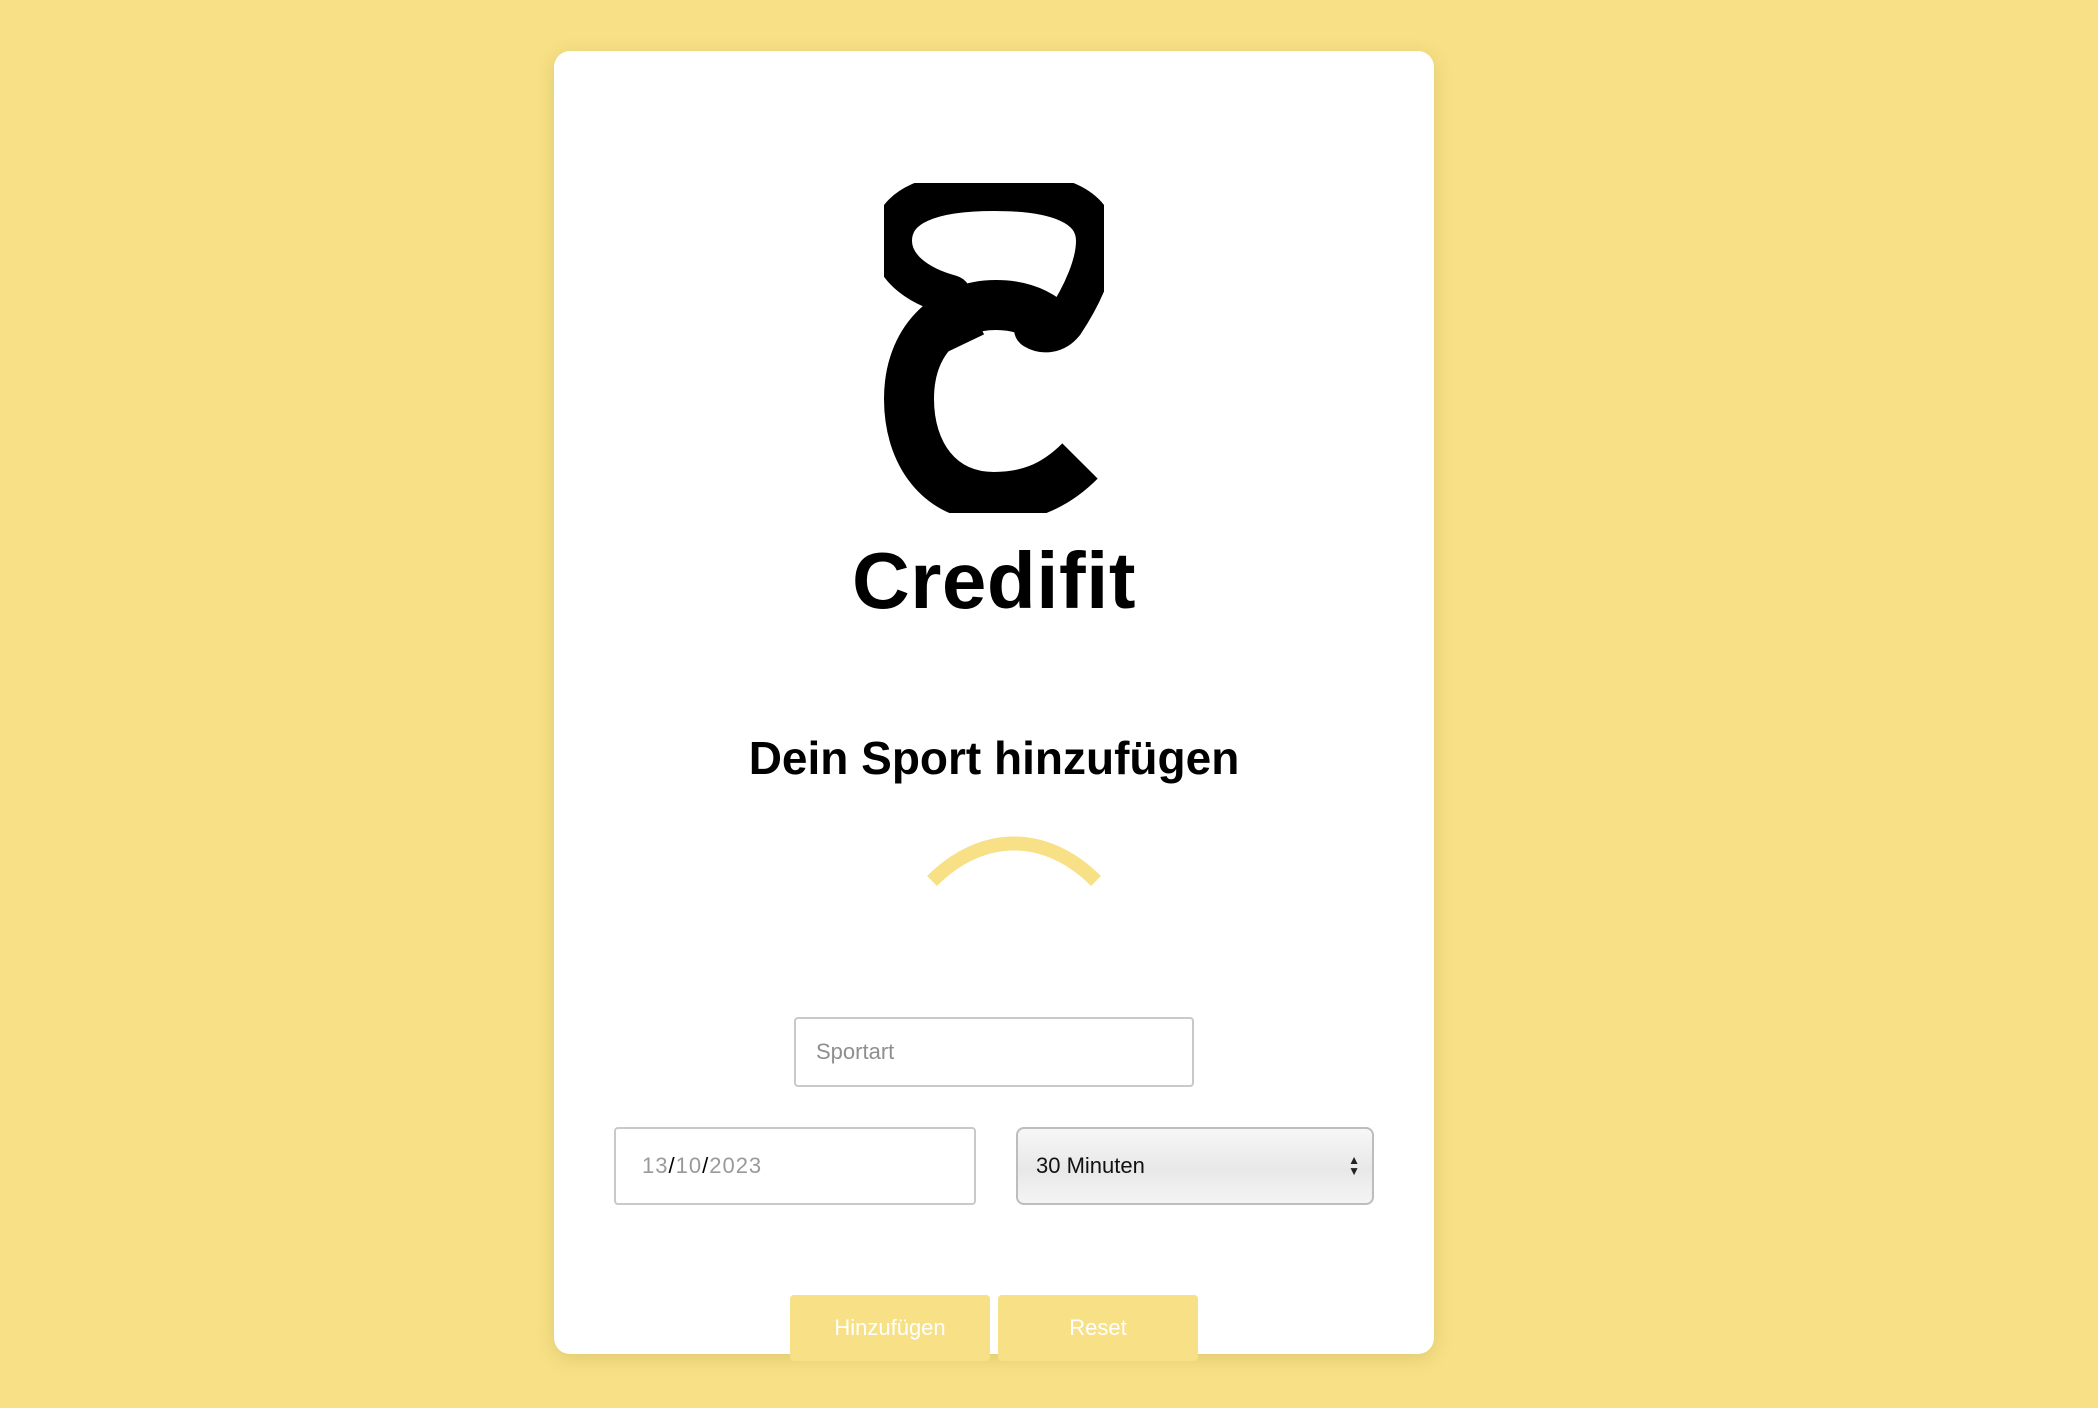  I want to click on reset-button: Reset, so click(1098, 1328).